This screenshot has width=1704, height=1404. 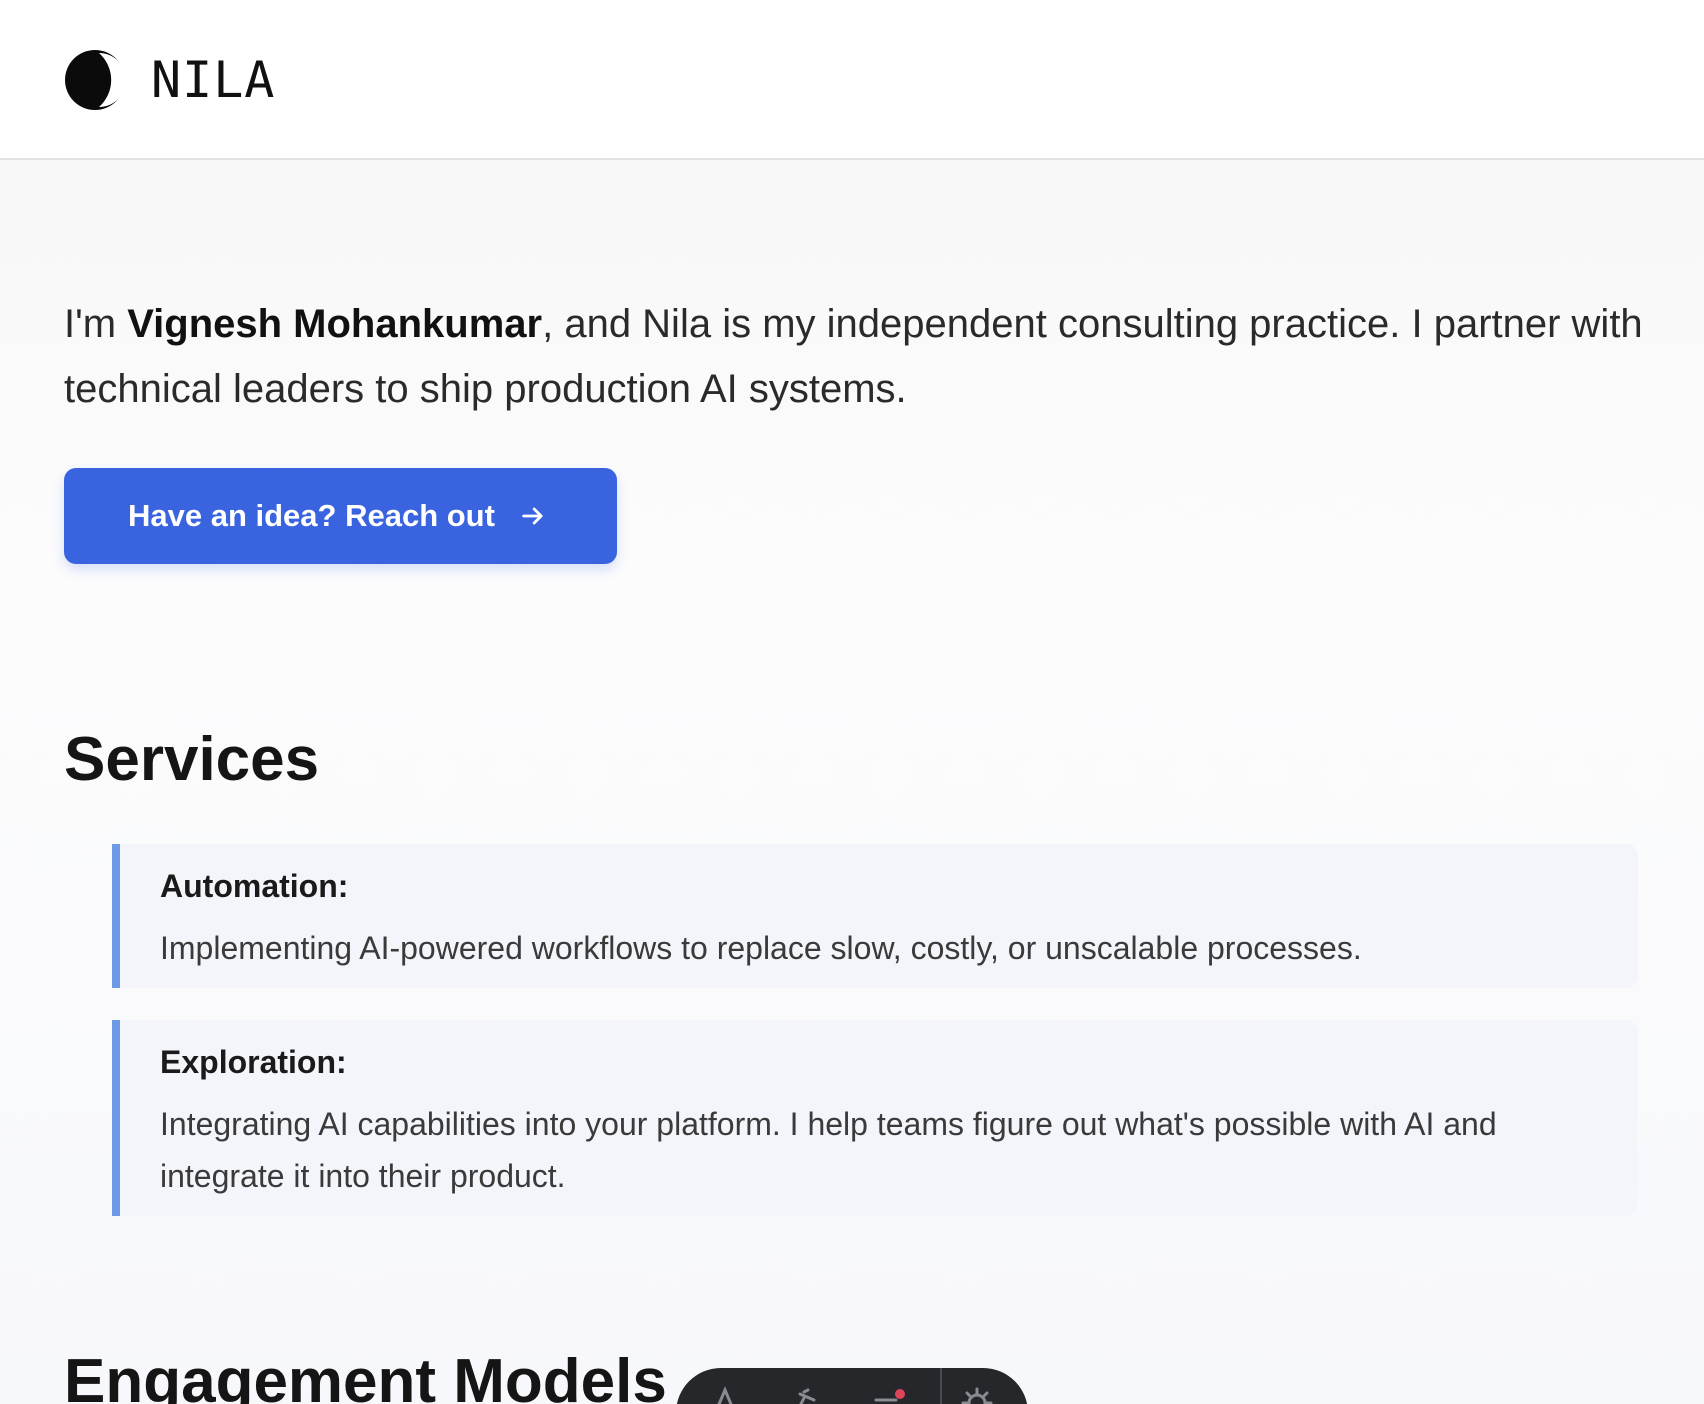 I want to click on arrow-right-icon, so click(x=532, y=516).